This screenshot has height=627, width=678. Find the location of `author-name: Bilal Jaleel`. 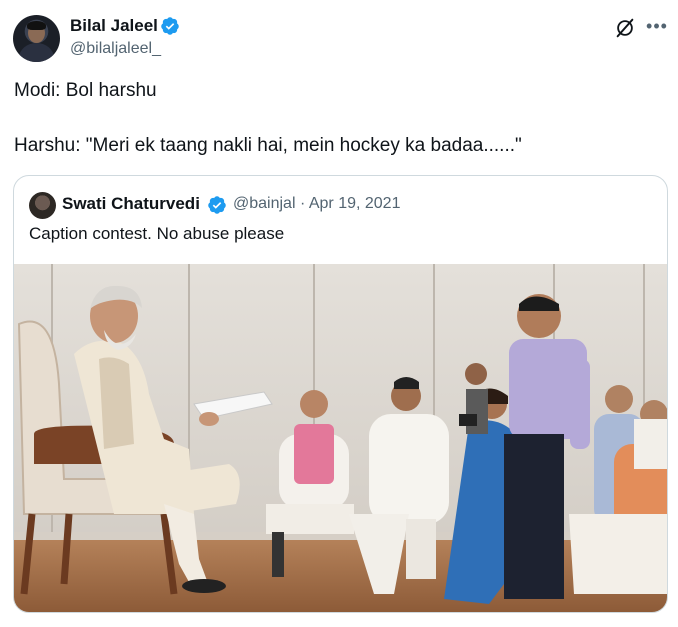

author-name: Bilal Jaleel is located at coordinates (114, 26).